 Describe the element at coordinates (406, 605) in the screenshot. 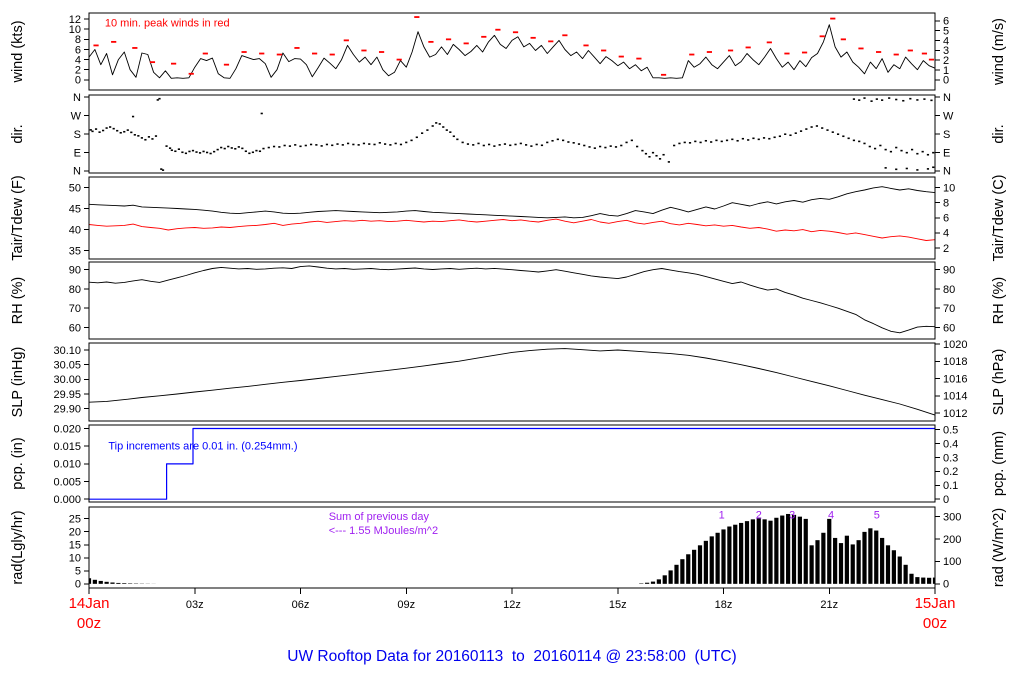

I see `x-tick-label: 09z` at that location.